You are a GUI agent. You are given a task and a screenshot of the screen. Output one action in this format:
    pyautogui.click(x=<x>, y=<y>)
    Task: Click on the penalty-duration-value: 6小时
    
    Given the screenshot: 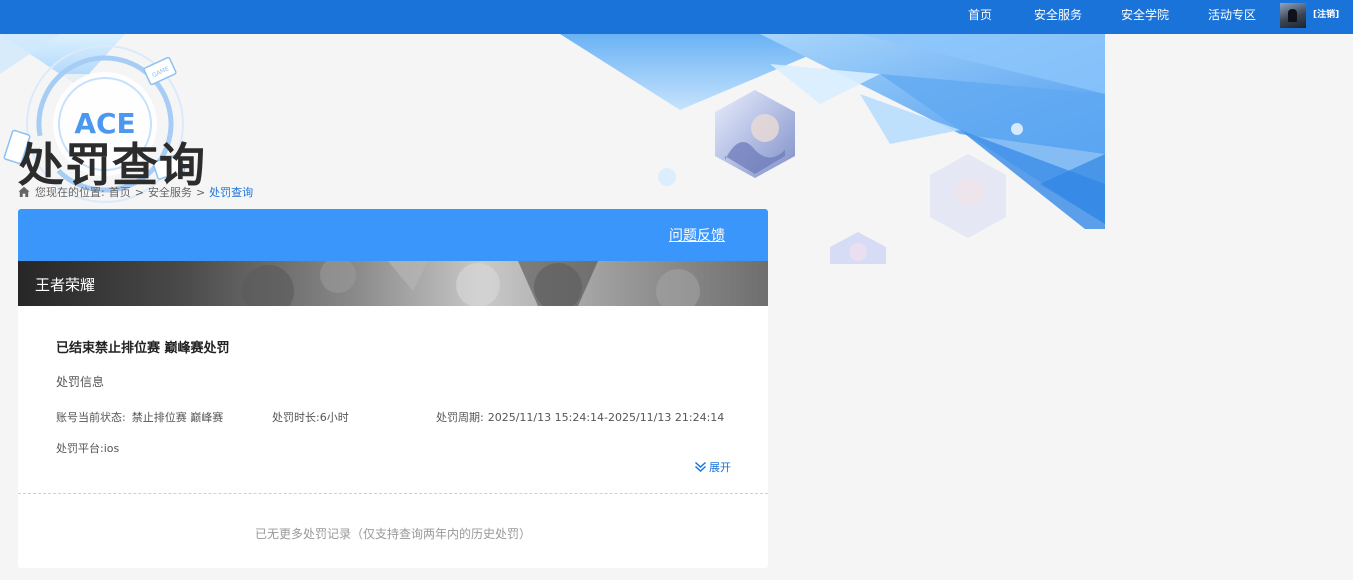 What is the action you would take?
    pyautogui.click(x=334, y=417)
    